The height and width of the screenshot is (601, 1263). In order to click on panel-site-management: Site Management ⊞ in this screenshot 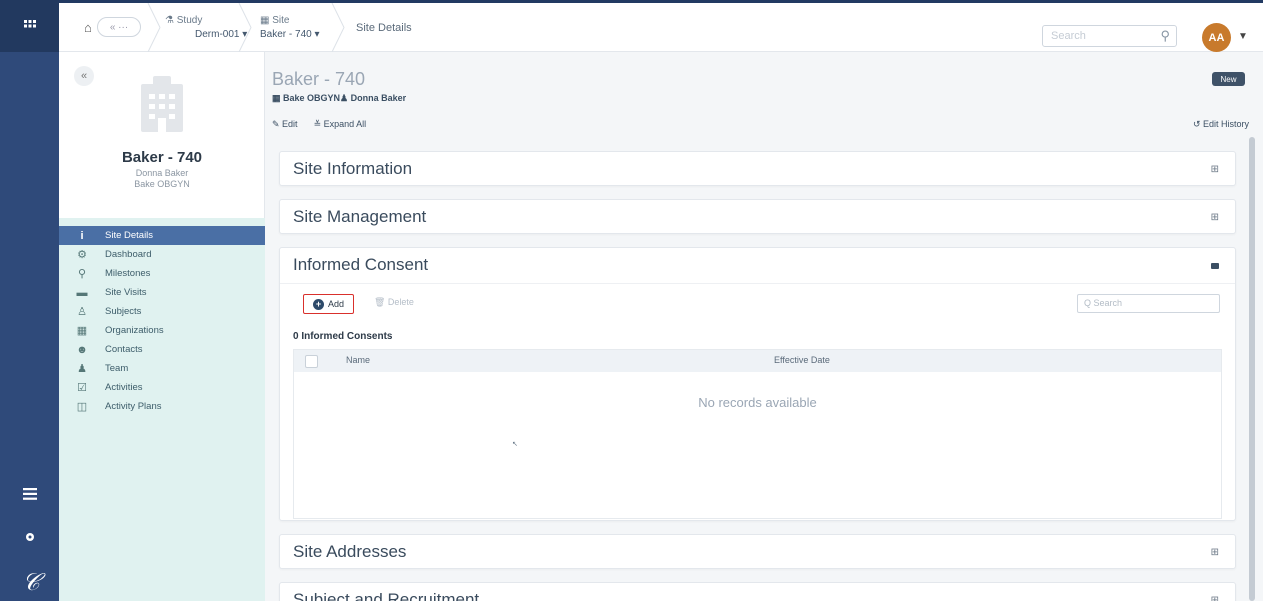, I will do `click(757, 216)`.